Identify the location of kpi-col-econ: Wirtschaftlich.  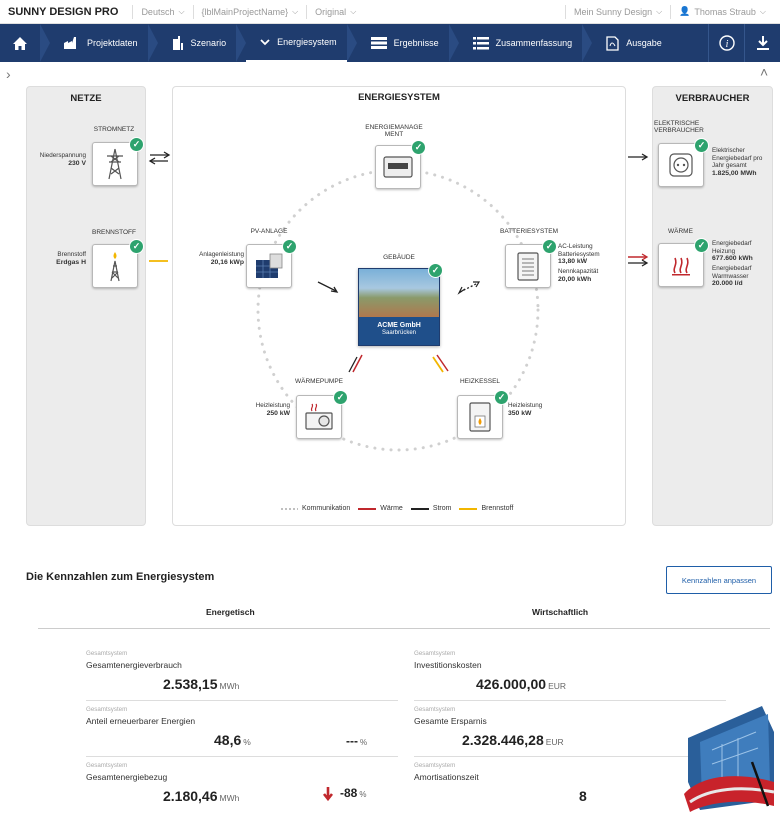
(560, 612).